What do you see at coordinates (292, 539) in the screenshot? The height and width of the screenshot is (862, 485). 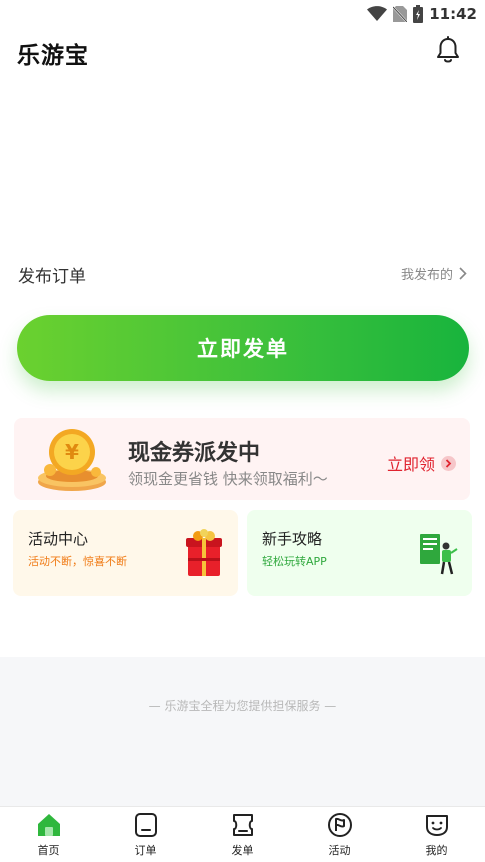 I see `beginner-guide-title: 新手攻略` at bounding box center [292, 539].